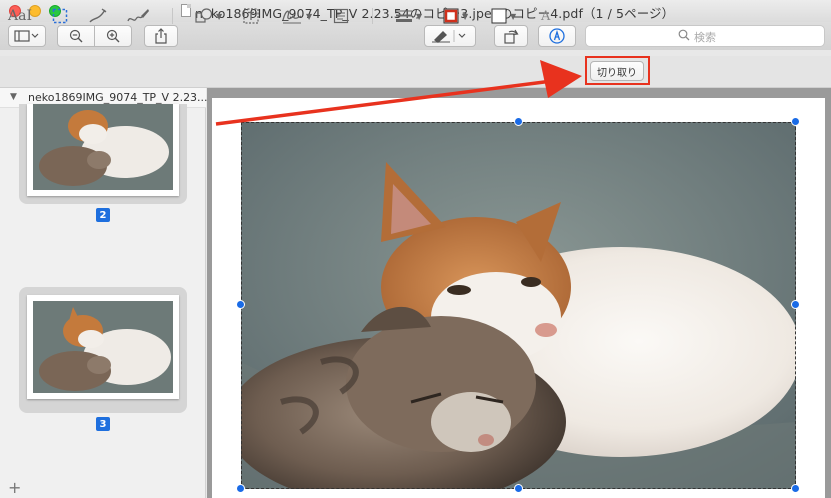 The height and width of the screenshot is (498, 831). I want to click on search-icon, so click(684, 35).